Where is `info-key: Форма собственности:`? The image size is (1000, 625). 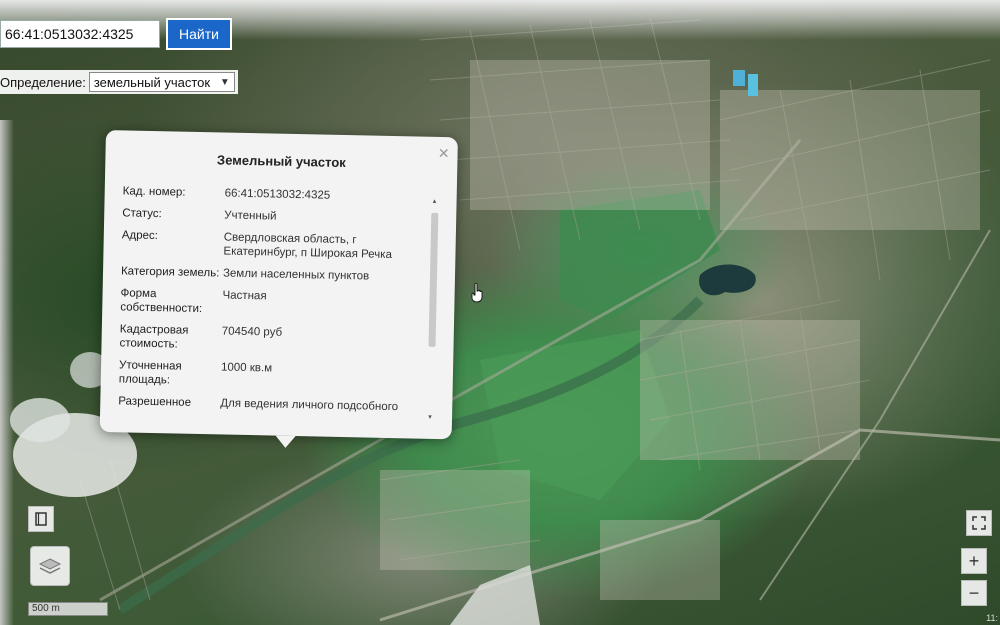 info-key: Форма собственности: is located at coordinates (171, 301).